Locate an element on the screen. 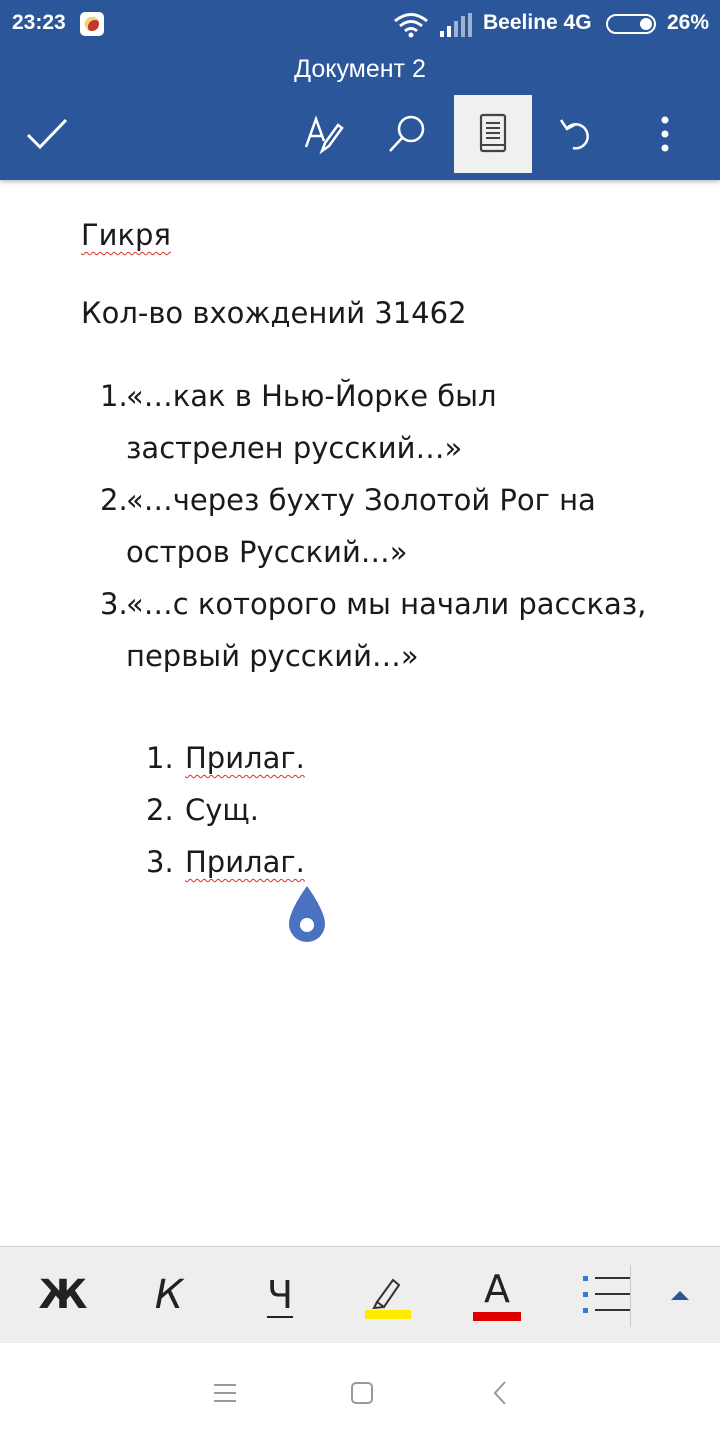  list-item: 2. Сущ. is located at coordinates (296, 810).